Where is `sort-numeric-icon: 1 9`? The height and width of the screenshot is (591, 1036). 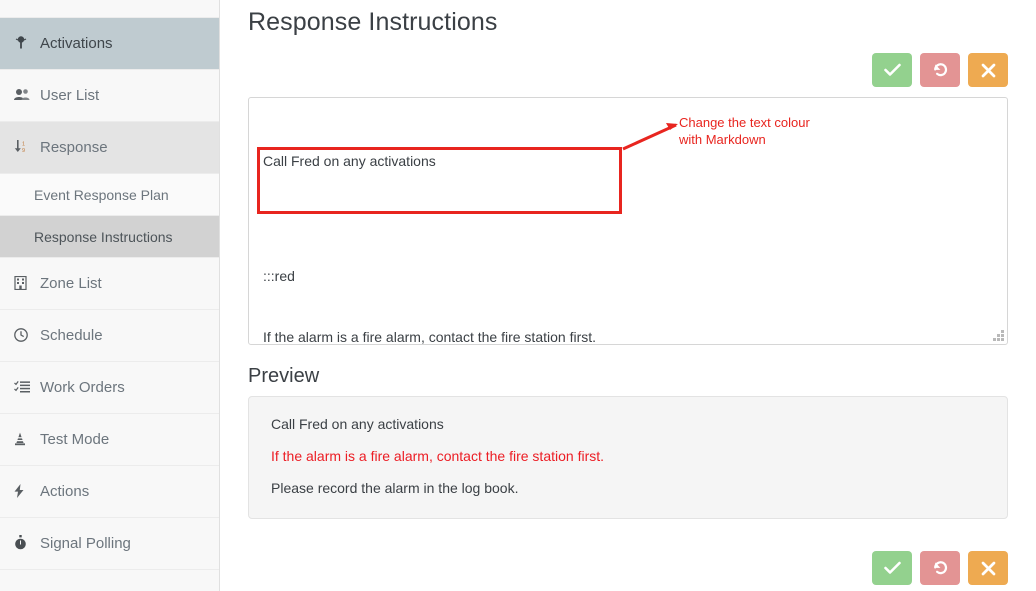 sort-numeric-icon: 1 9 is located at coordinates (25, 147).